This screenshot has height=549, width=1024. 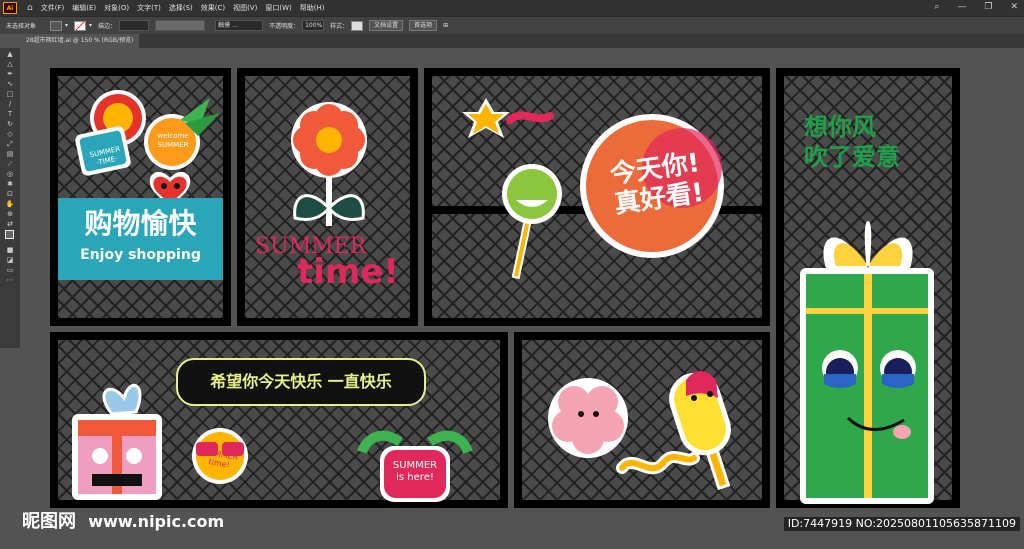 I want to click on summer-here-text: SUMMER is here!, so click(x=415, y=472).